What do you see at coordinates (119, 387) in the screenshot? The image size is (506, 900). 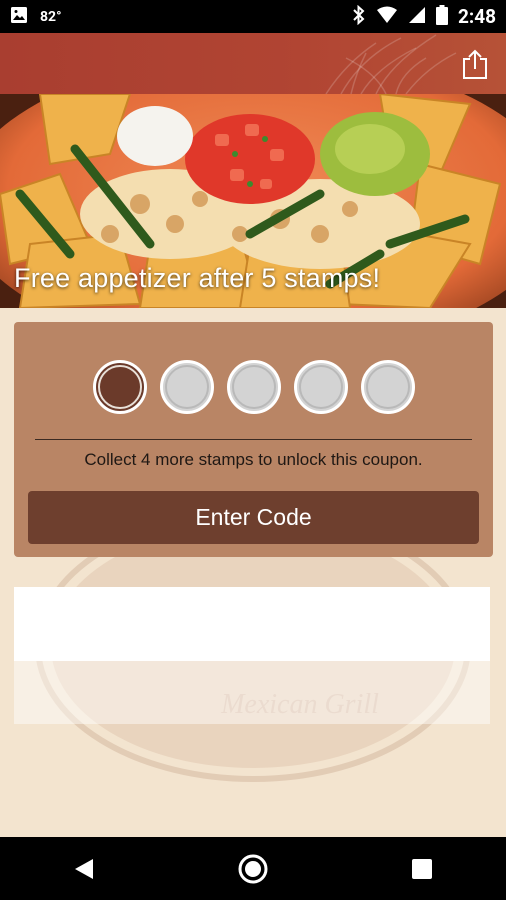 I see `stamp-collected` at bounding box center [119, 387].